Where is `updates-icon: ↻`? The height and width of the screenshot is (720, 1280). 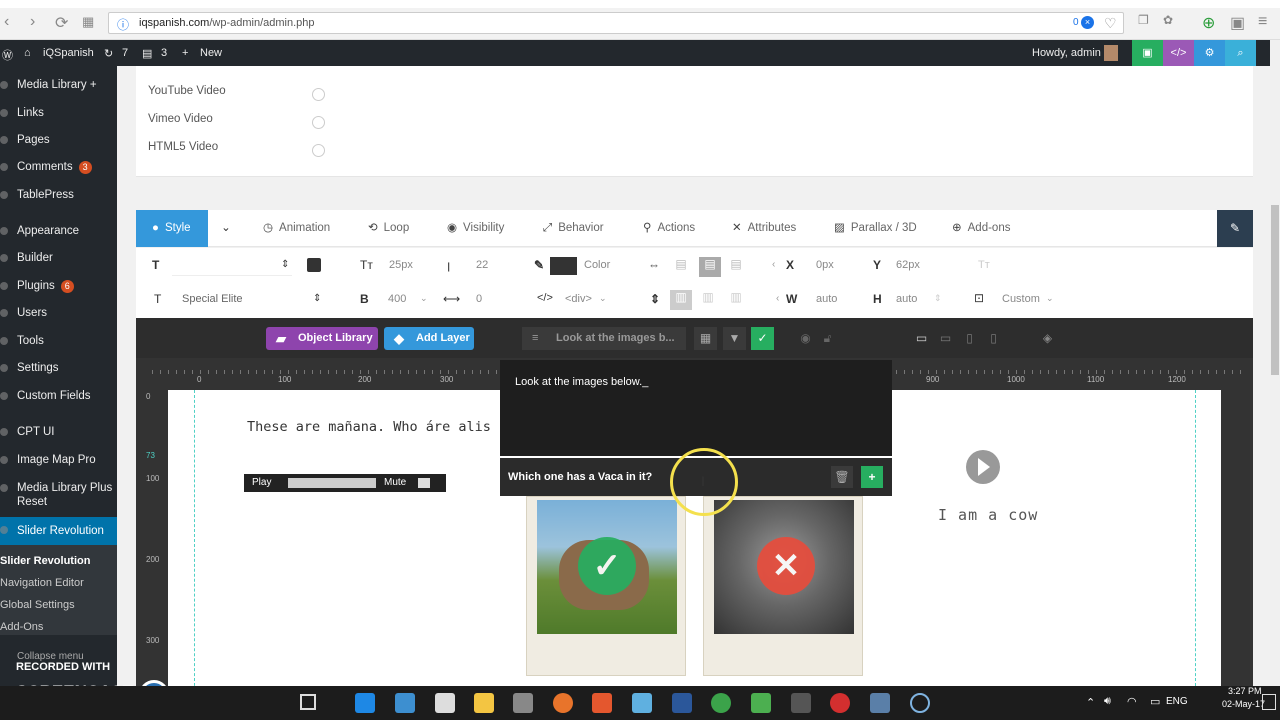
updates-icon: ↻ is located at coordinates (108, 53).